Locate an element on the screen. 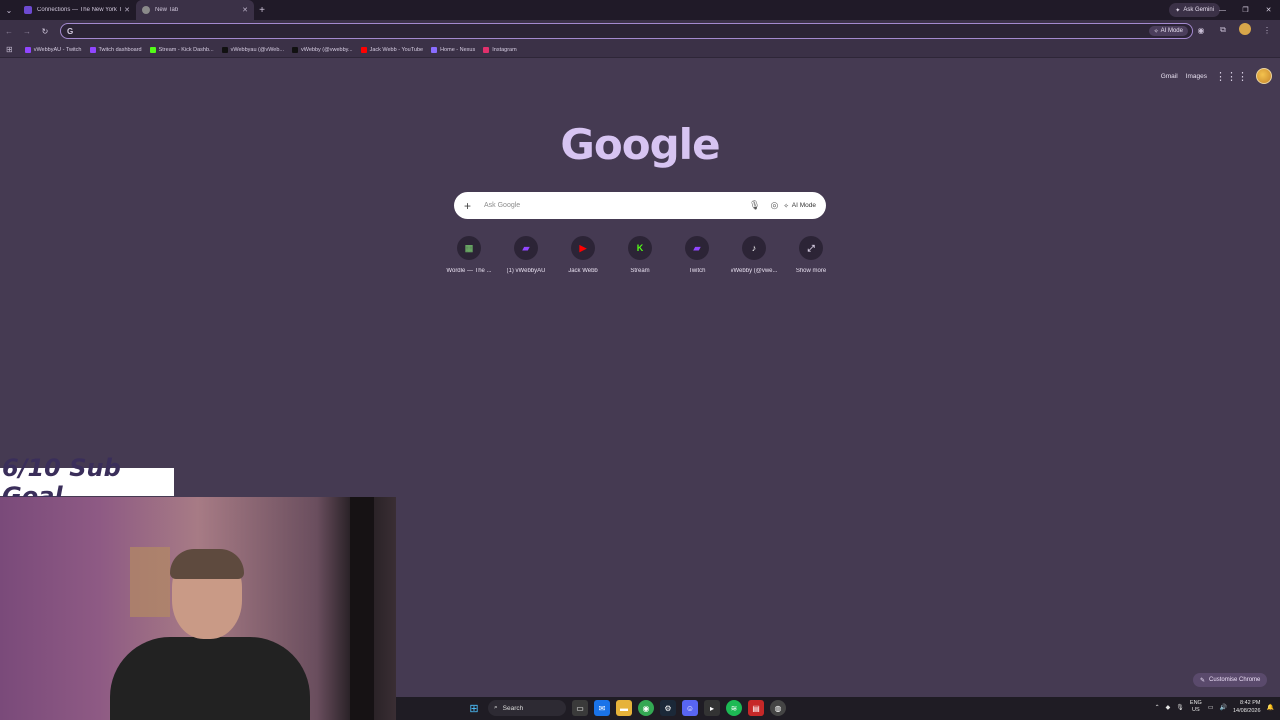 This screenshot has width=1280, height=720. customise-chrome-button: ✎ Customise Chrome is located at coordinates (1230, 680).